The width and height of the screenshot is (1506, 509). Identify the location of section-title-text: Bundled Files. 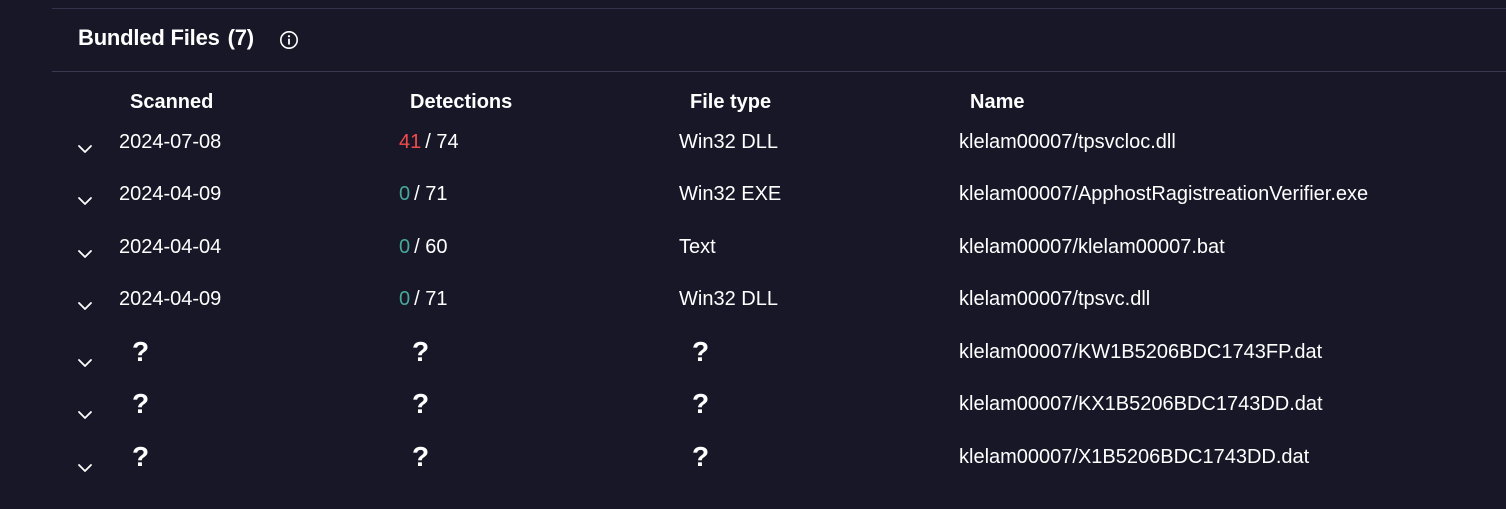
(149, 37).